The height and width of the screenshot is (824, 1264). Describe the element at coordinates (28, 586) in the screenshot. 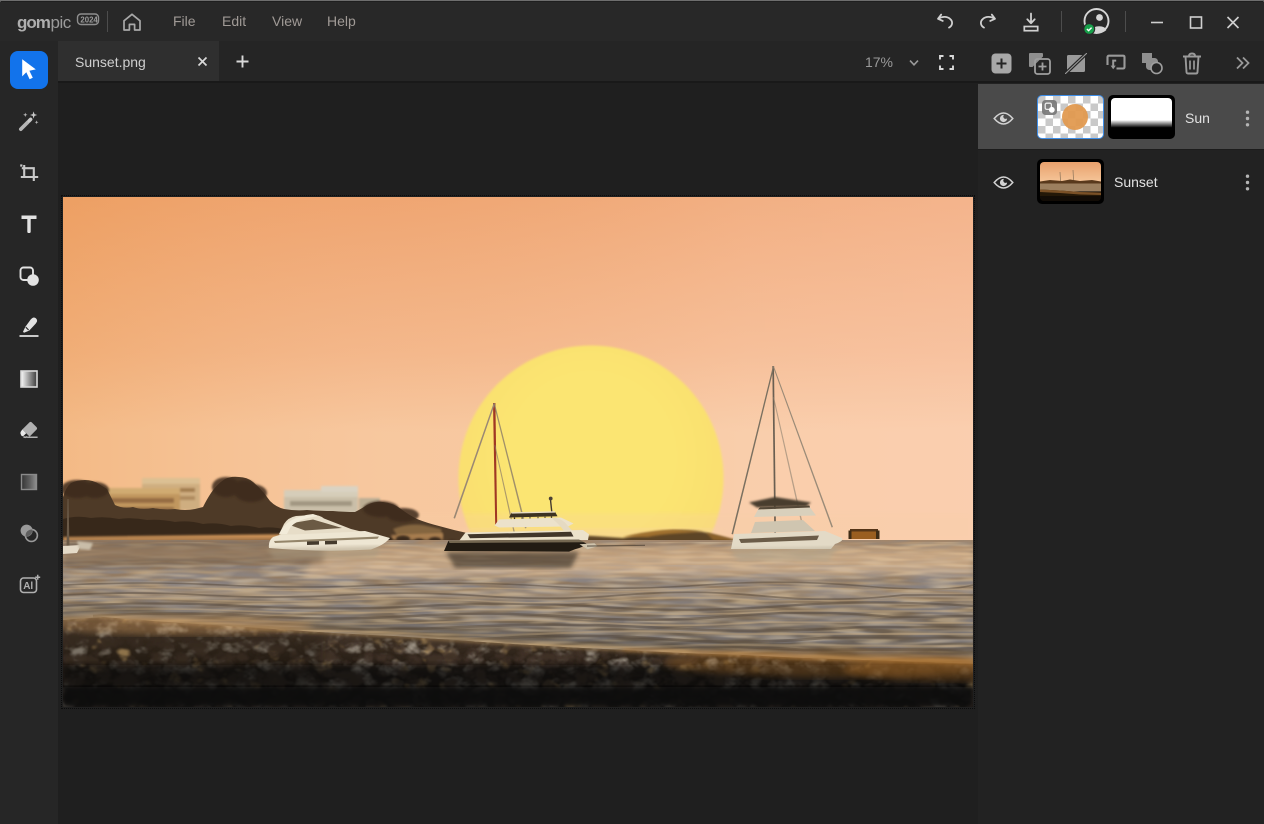

I see `svg-text: Al` at that location.